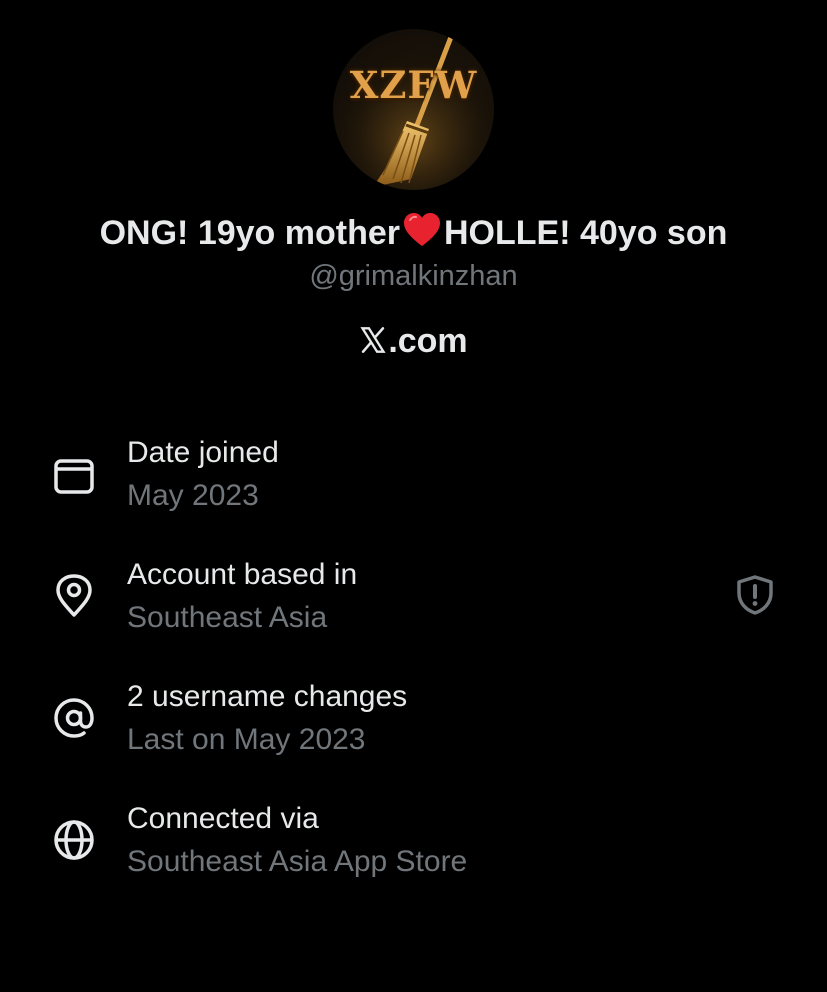  Describe the element at coordinates (422, 230) in the screenshot. I see `red-heart-emoji-icon` at that location.